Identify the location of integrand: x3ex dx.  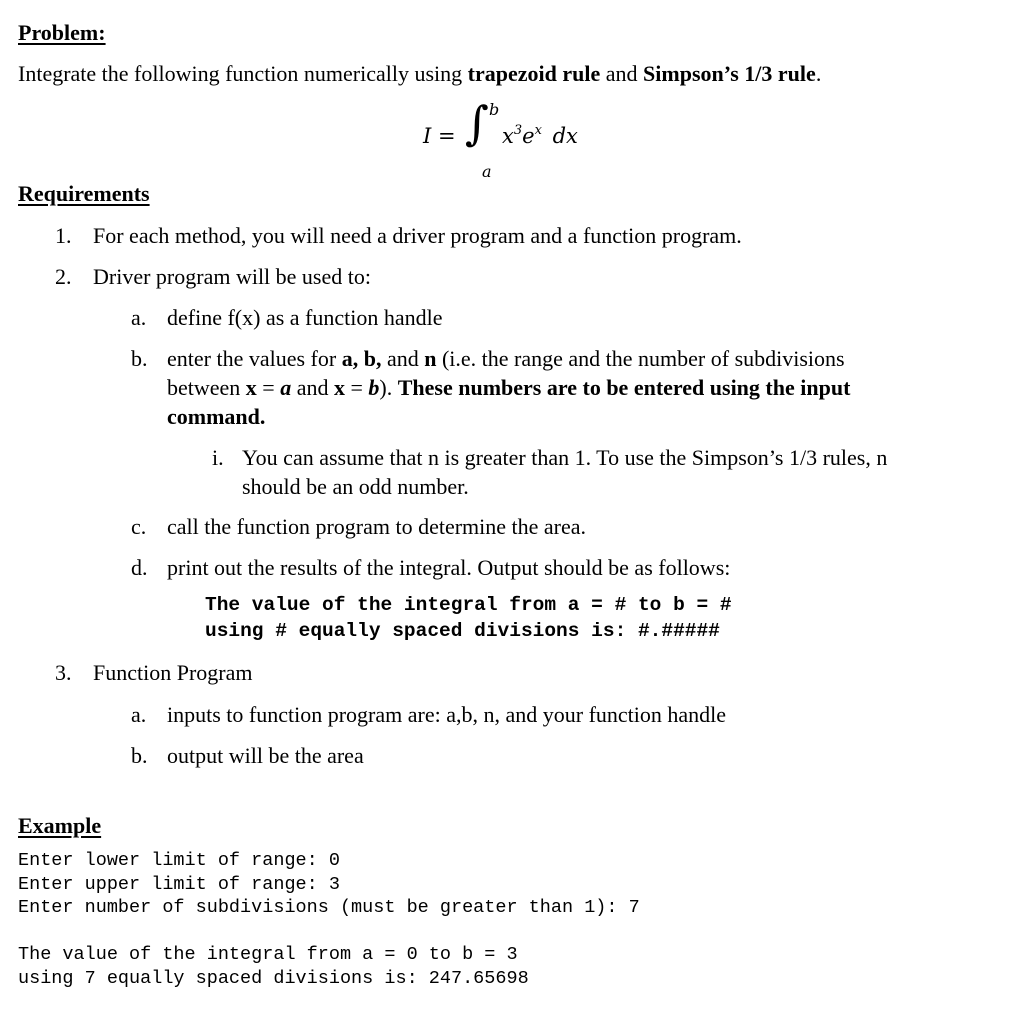
(540, 135).